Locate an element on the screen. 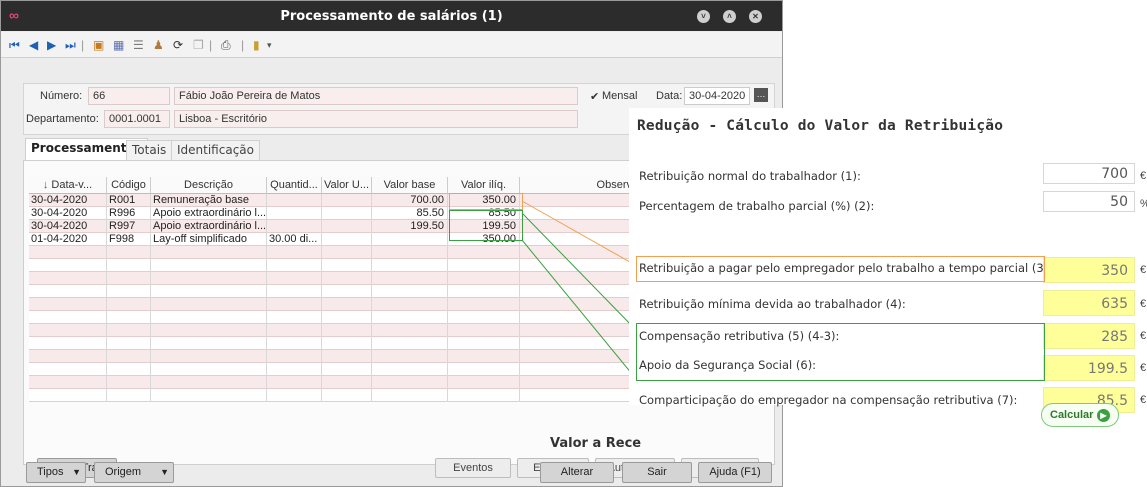 The image size is (1147, 487). calcular-button: Calcular ▶ is located at coordinates (1080, 415).